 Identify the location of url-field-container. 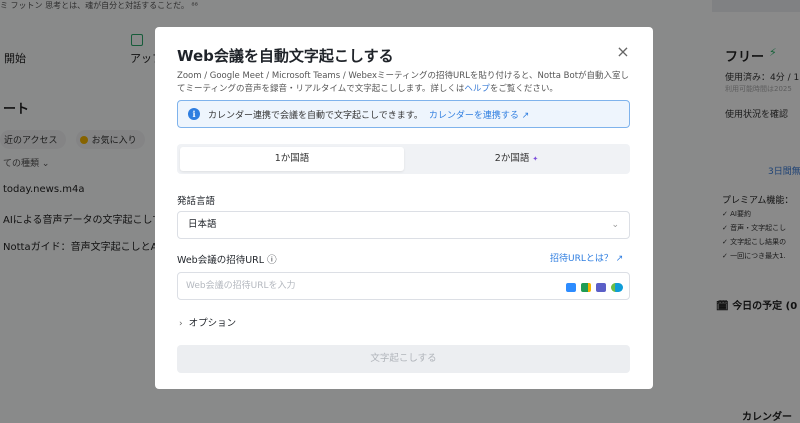
(403, 286).